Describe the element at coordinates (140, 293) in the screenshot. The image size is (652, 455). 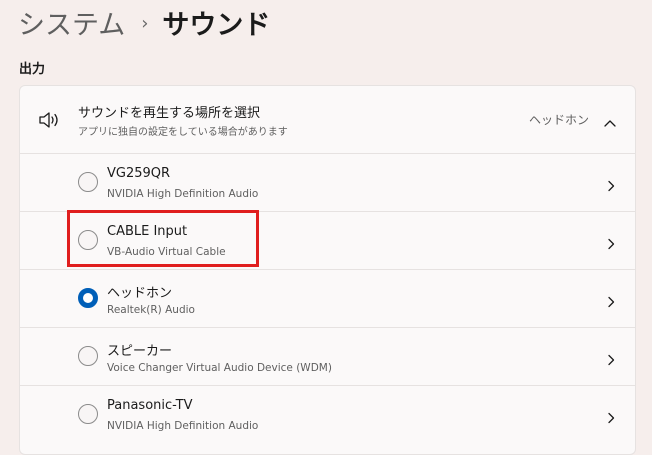
I see `device-name: ヘッドホン` at that location.